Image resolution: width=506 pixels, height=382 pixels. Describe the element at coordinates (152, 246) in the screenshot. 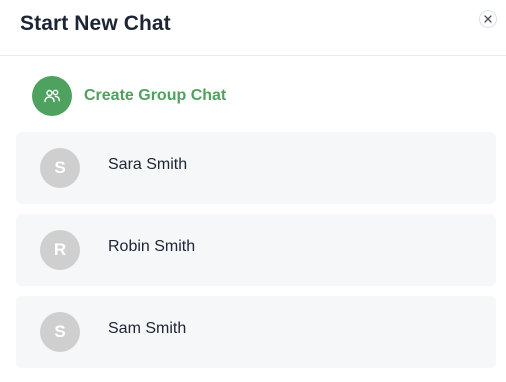

I see `contact-name: Robin Smith` at that location.